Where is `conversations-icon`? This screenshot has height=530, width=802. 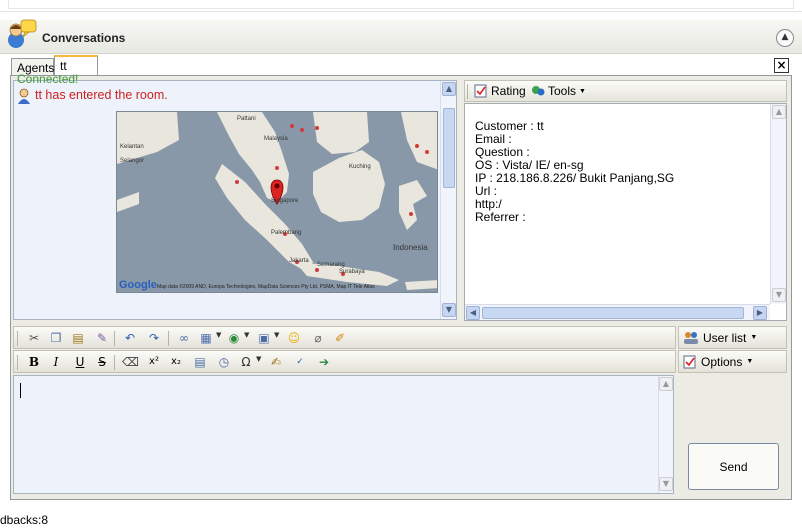 conversations-icon is located at coordinates (22, 33).